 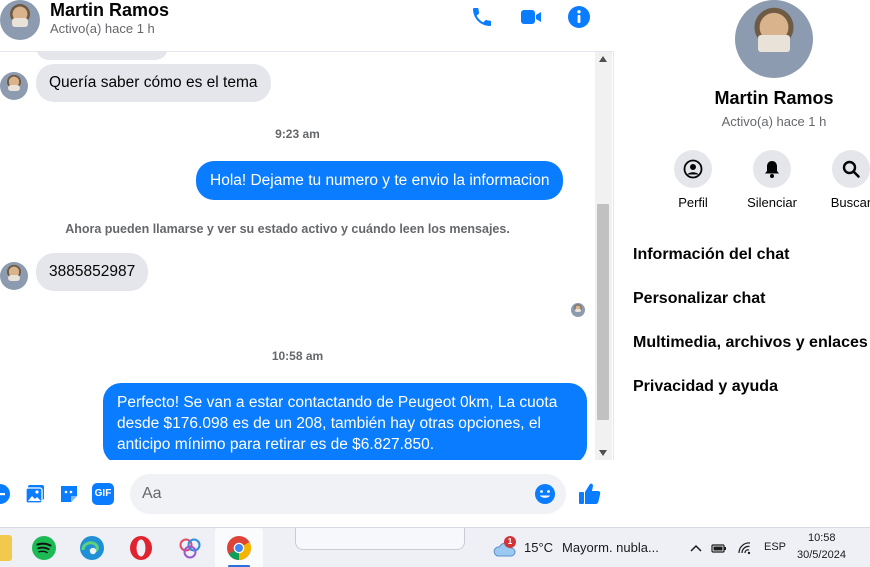 I want to click on edge-browser-icon, so click(x=92, y=548).